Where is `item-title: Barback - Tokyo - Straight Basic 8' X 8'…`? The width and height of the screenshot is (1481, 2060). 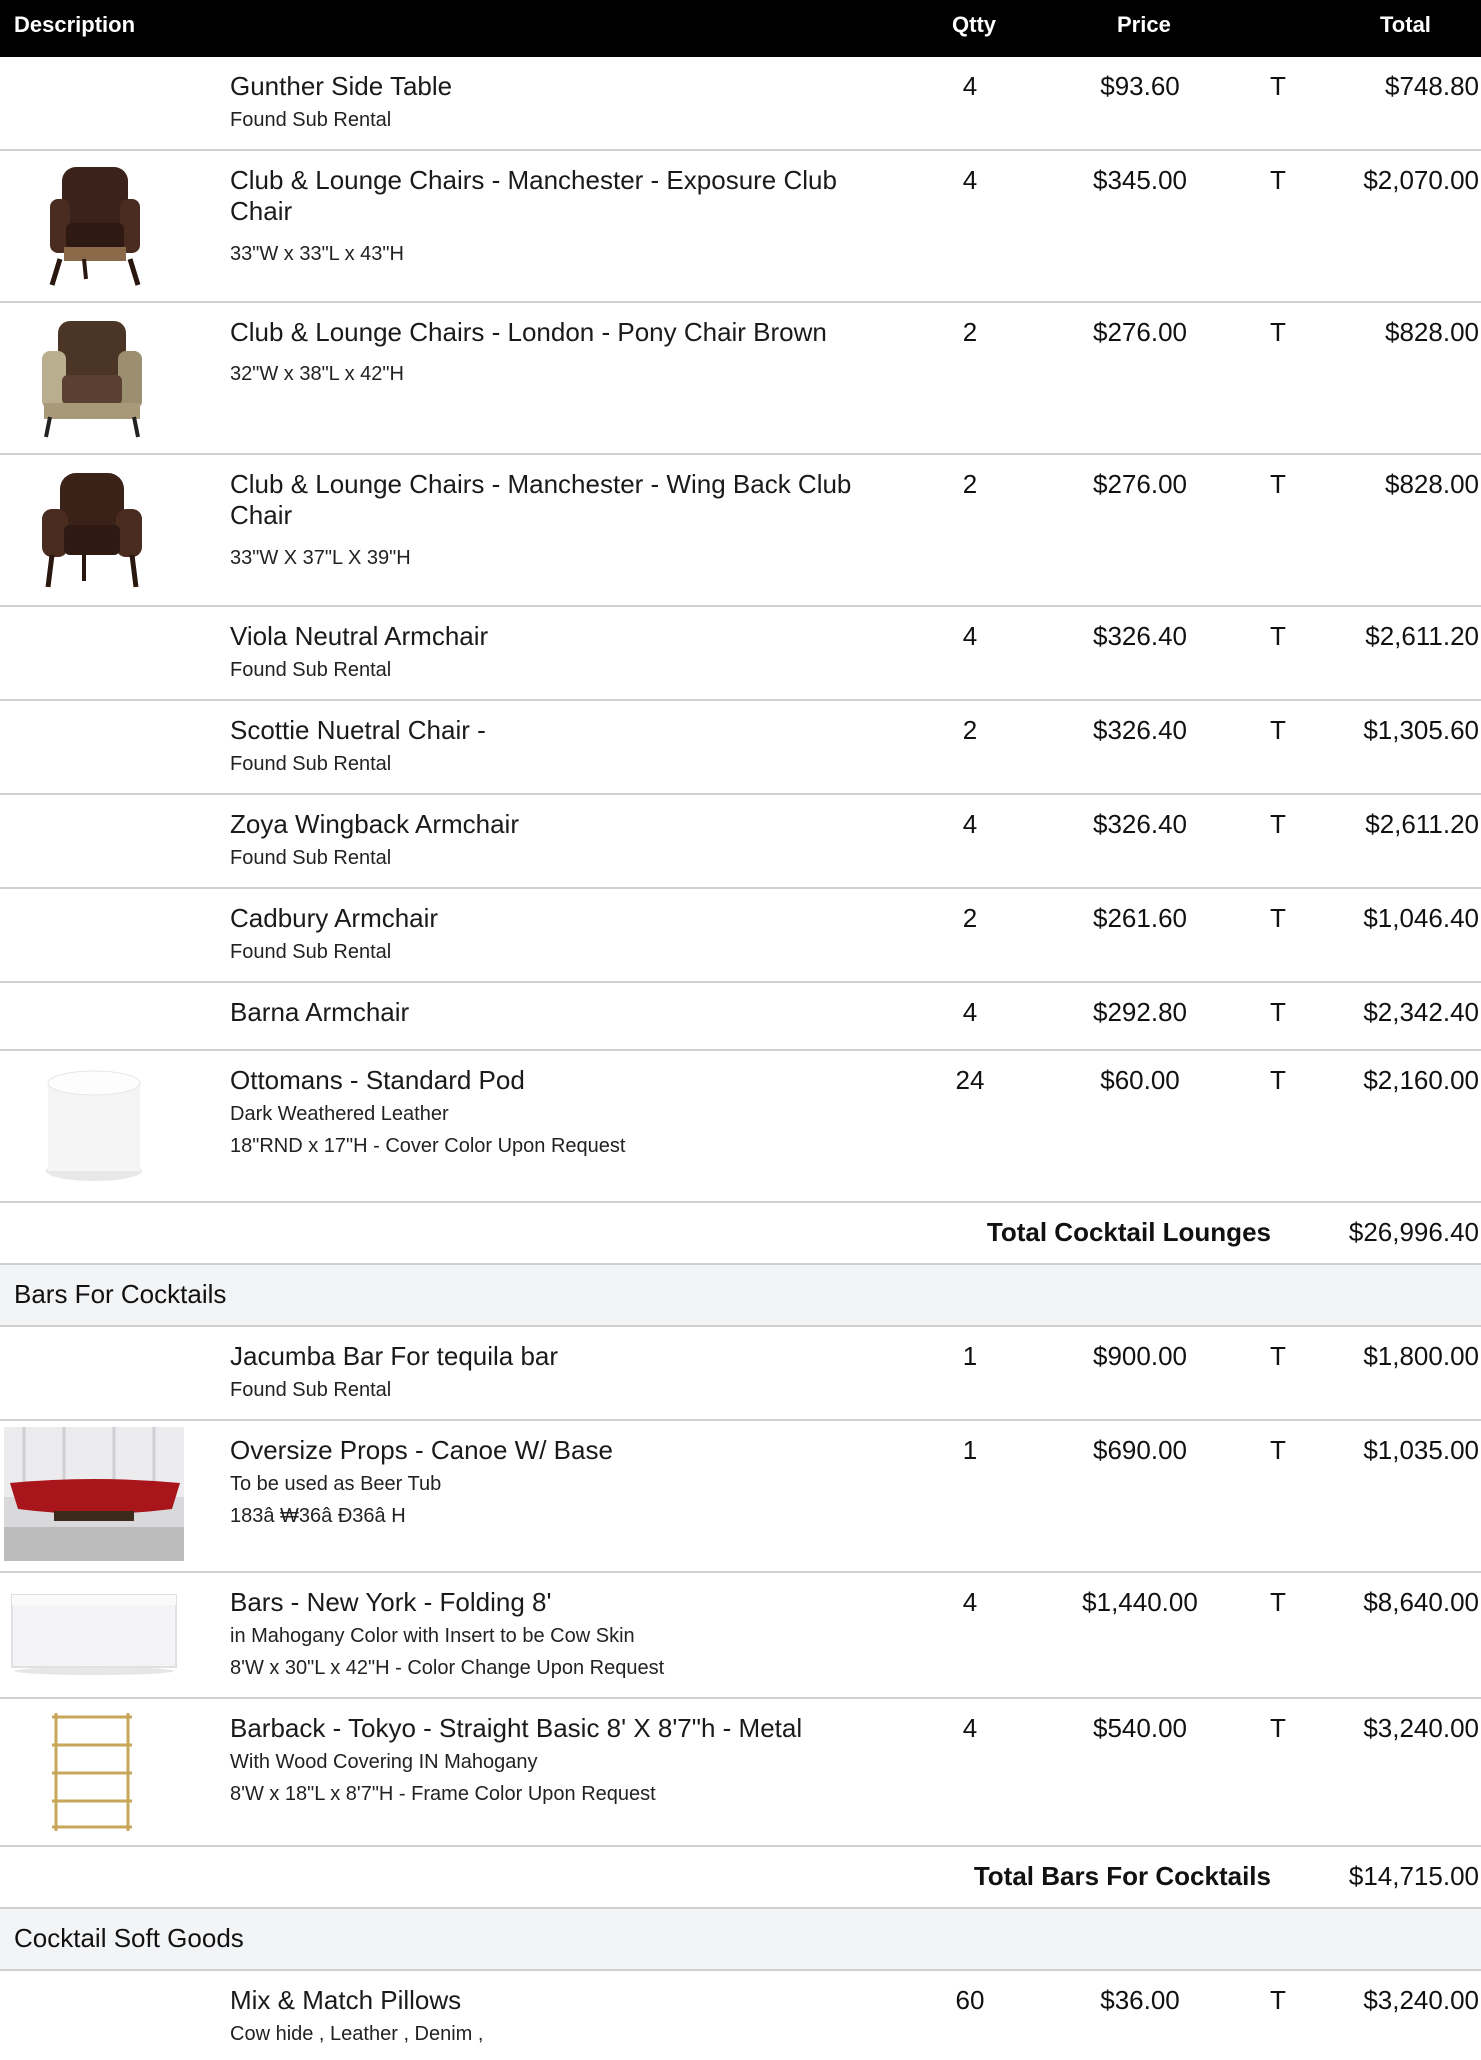 item-title: Barback - Tokyo - Straight Basic 8' X 8'… is located at coordinates (516, 1728).